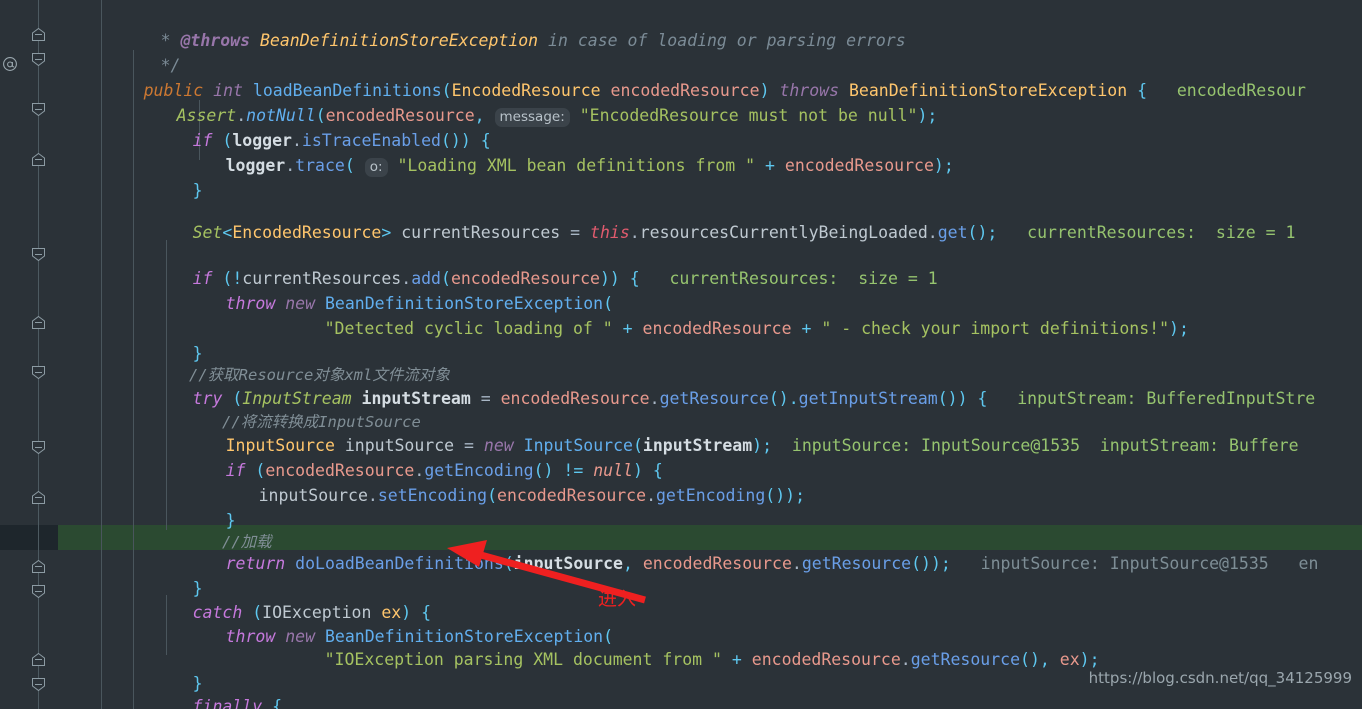 Image resolution: width=1362 pixels, height=709 pixels. Describe the element at coordinates (29, 537) in the screenshot. I see `gutter-current-line-highlight` at that location.